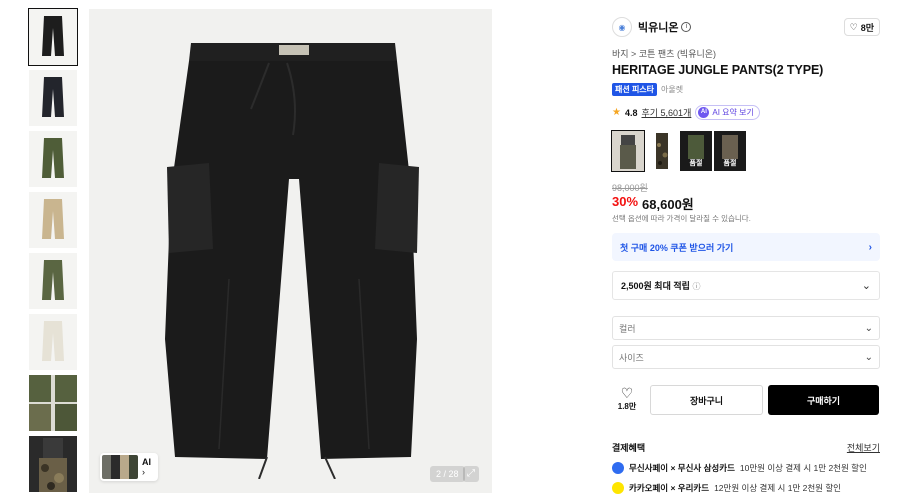 This screenshot has width=904, height=502. Describe the element at coordinates (631, 357) in the screenshot. I see `size-select-placeholder: 사이즈` at that location.